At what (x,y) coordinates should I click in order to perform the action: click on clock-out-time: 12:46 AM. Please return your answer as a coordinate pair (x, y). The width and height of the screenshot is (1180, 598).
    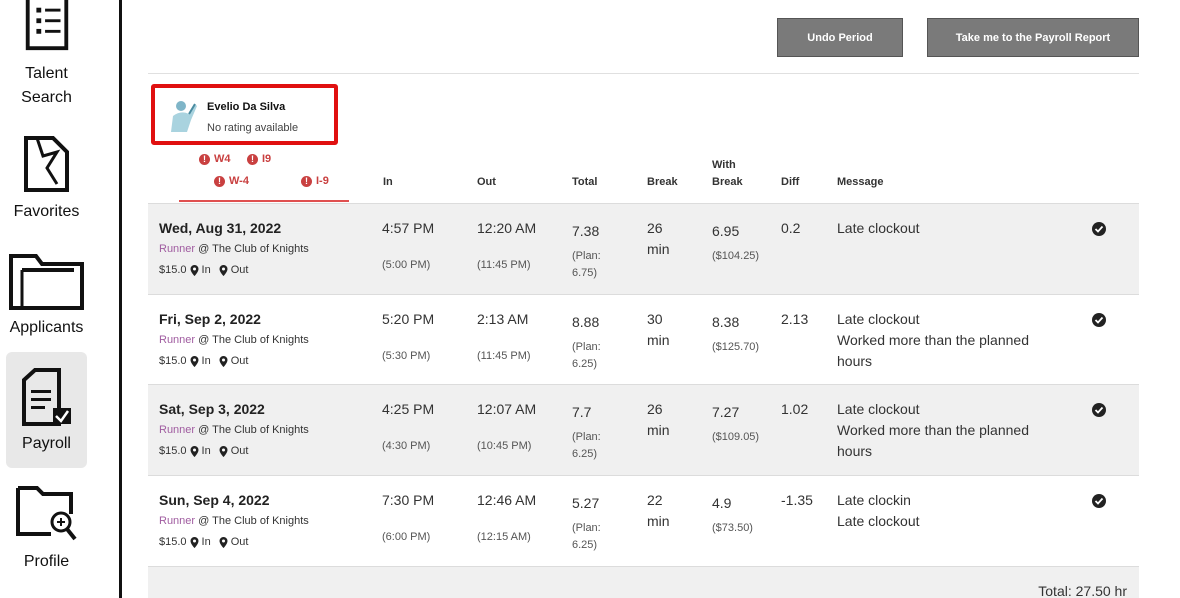
    Looking at the image, I should click on (507, 500).